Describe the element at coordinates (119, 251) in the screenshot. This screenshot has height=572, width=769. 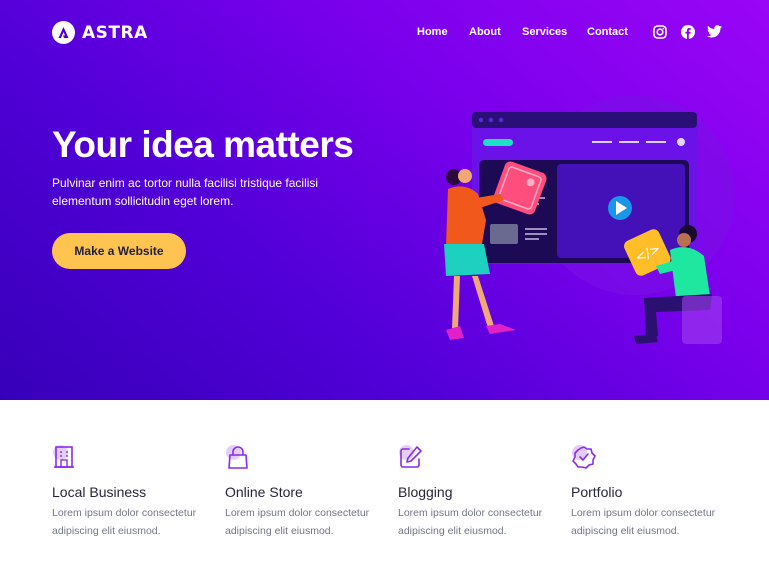
I see `make-website-button: Make a Website` at that location.